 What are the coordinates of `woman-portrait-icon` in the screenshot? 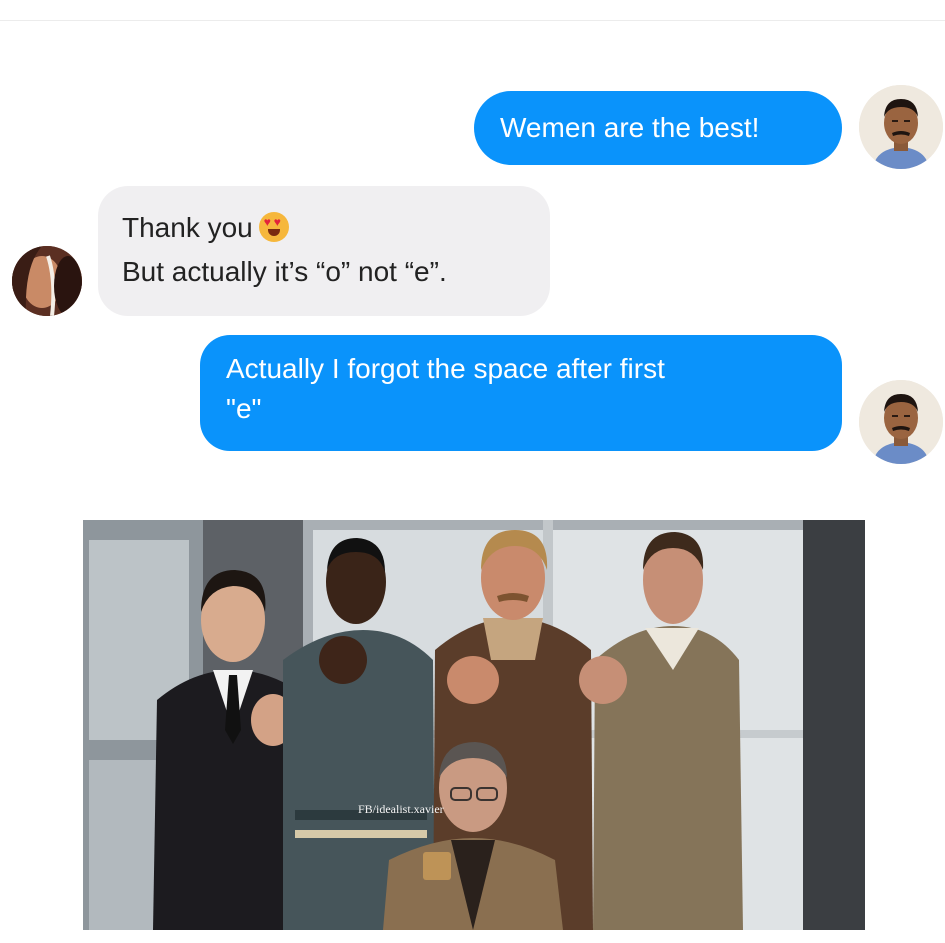 It's located at (47, 281).